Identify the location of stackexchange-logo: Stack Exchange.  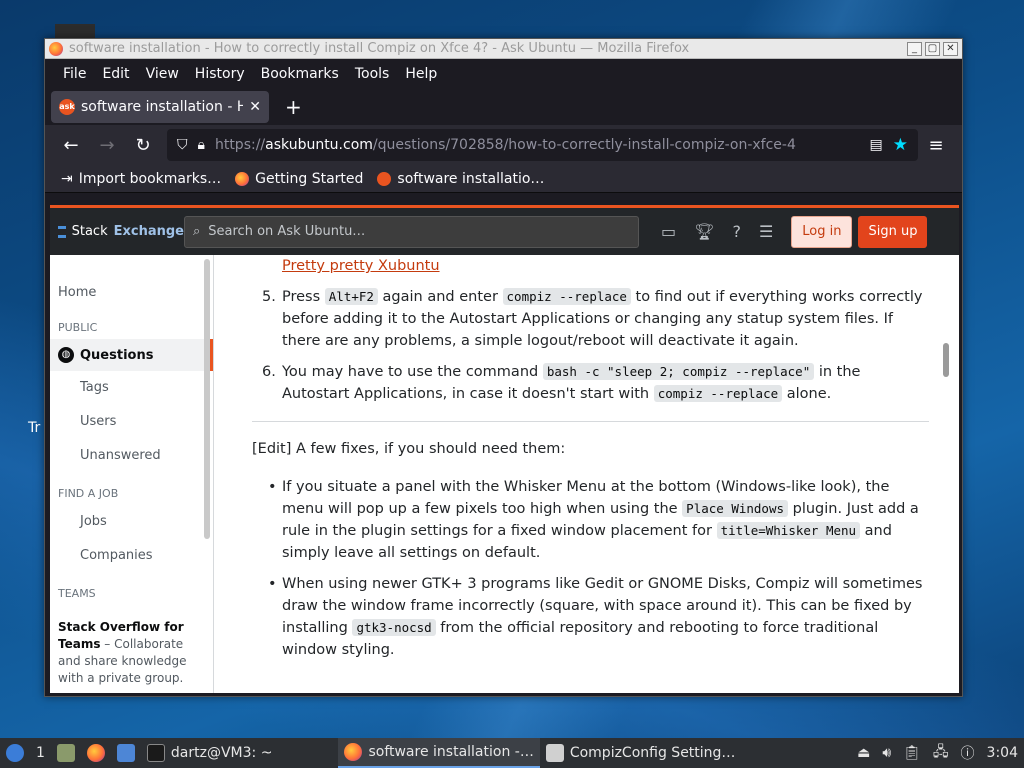
(121, 231).